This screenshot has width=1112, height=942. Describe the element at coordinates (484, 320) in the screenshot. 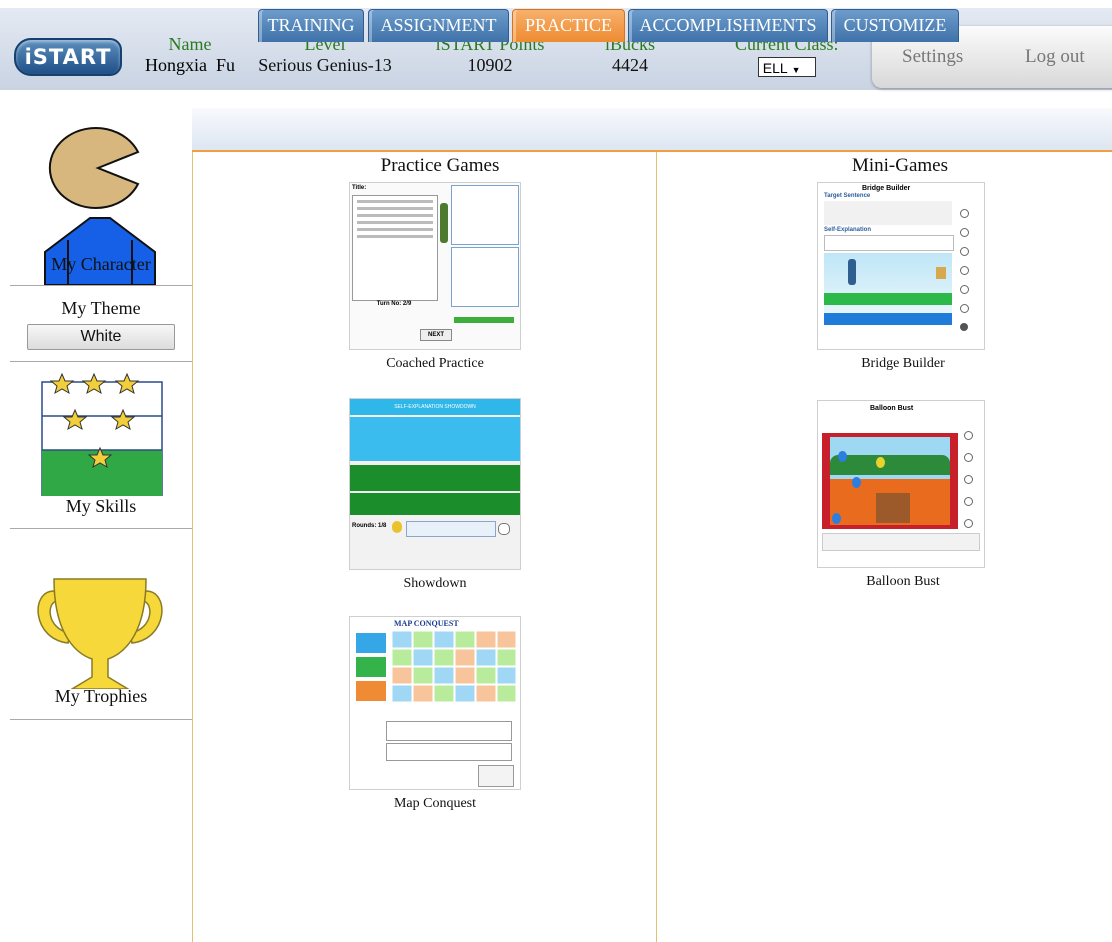

I see `progress-bar` at that location.